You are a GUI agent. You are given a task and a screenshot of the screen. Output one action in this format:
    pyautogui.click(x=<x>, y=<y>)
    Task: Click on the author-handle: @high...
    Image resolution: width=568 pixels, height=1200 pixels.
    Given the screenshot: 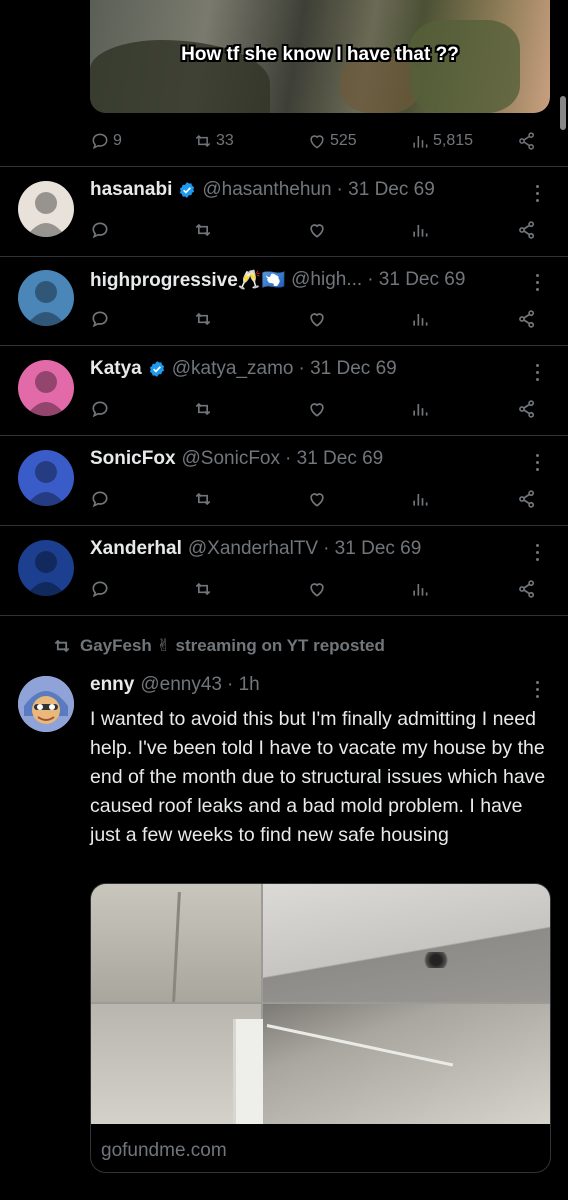 What is the action you would take?
    pyautogui.click(x=326, y=280)
    